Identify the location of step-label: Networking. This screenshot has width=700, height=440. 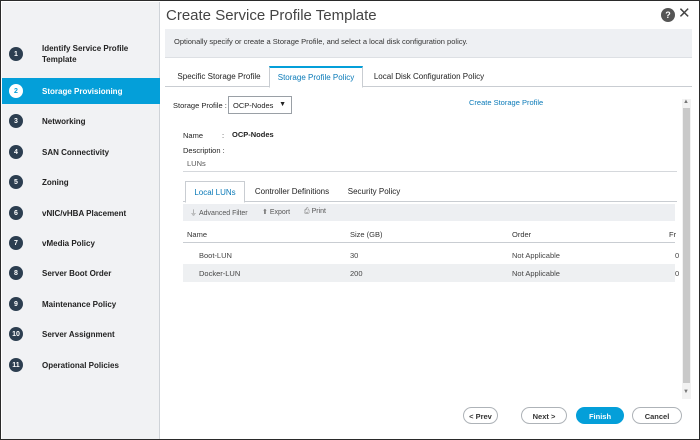
(64, 121).